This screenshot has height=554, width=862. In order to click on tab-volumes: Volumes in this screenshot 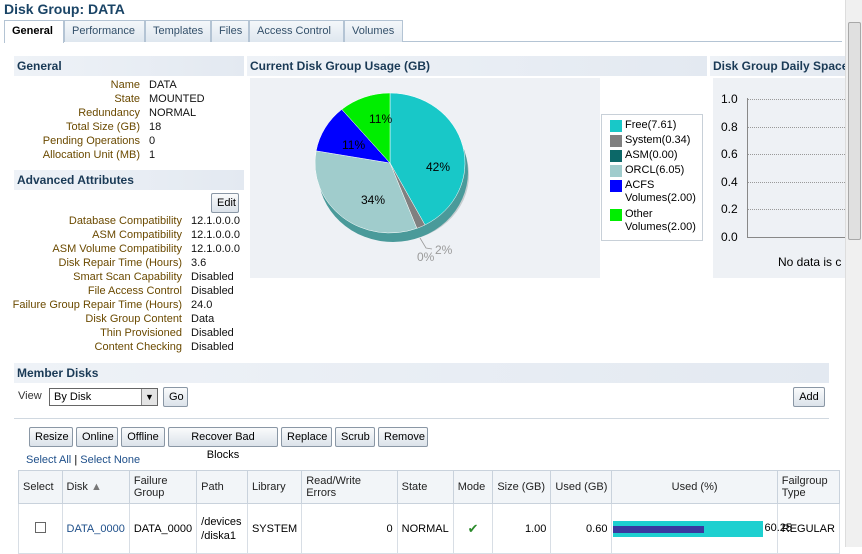, I will do `click(373, 31)`.